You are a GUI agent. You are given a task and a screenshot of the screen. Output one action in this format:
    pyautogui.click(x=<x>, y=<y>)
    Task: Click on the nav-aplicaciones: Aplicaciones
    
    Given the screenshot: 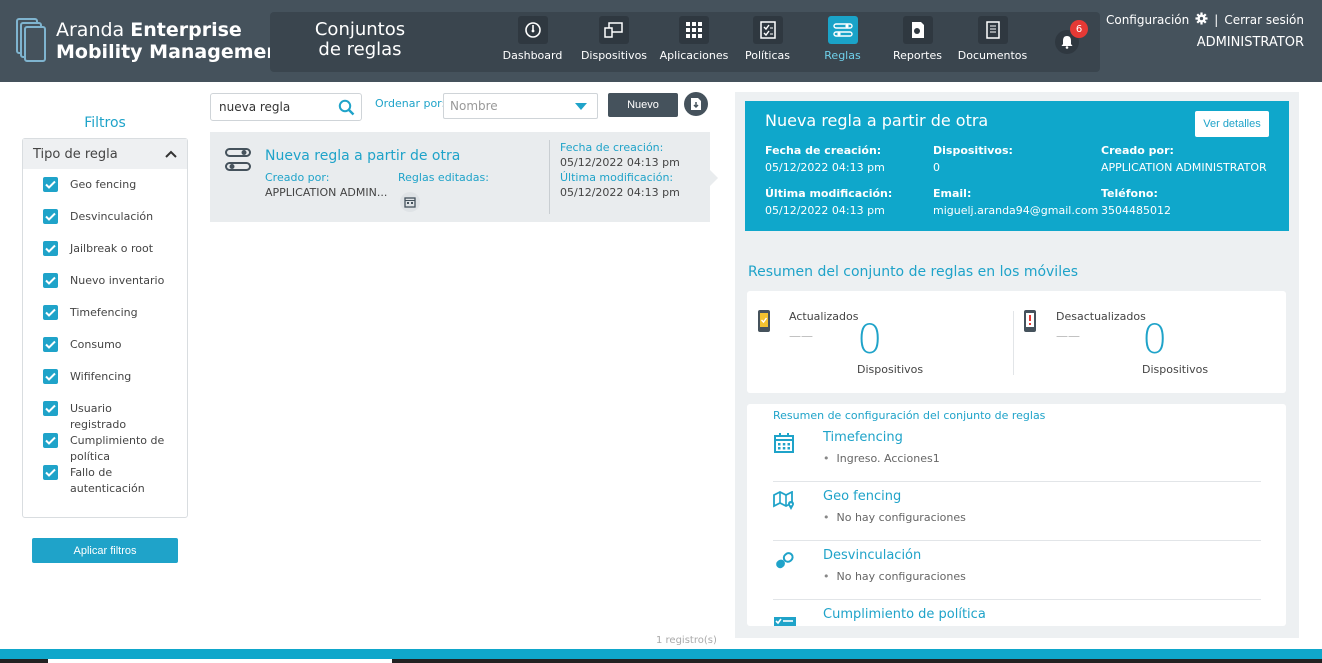 What is the action you would take?
    pyautogui.click(x=694, y=39)
    